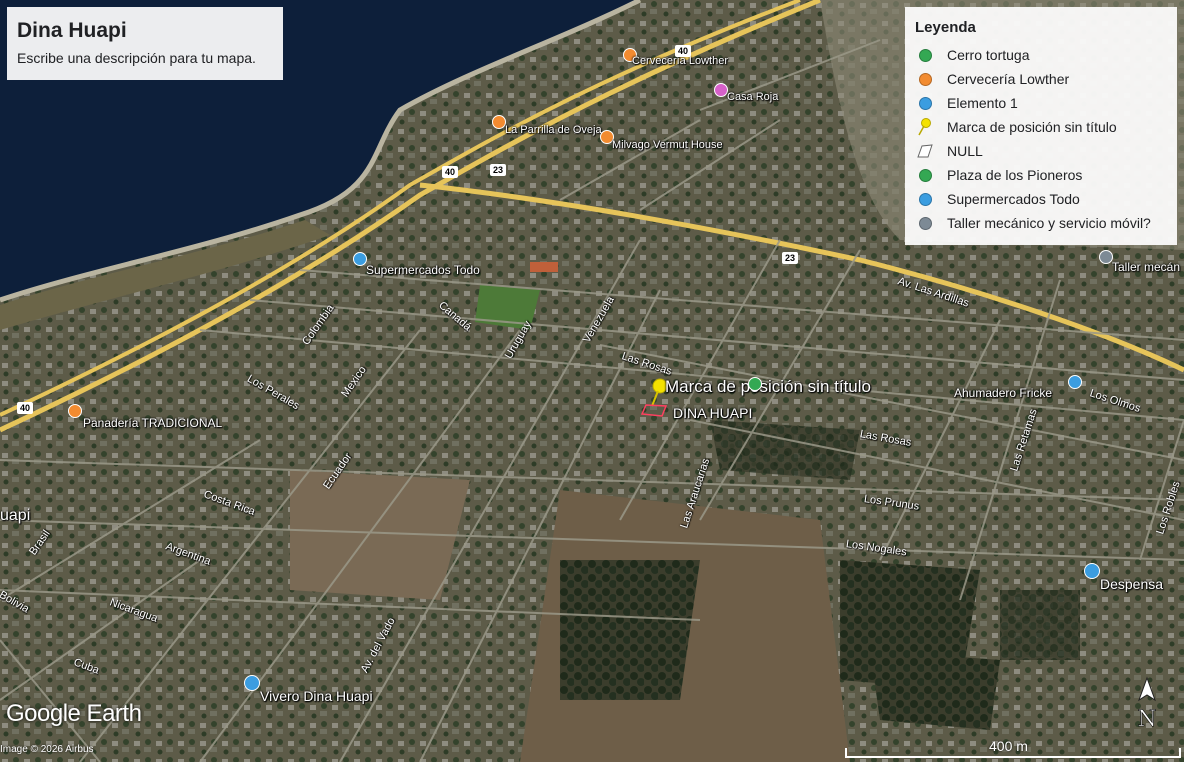 Image resolution: width=1184 pixels, height=762 pixels. I want to click on legend-item-taller: Taller mecánico y servicio móvil?, so click(1041, 223).